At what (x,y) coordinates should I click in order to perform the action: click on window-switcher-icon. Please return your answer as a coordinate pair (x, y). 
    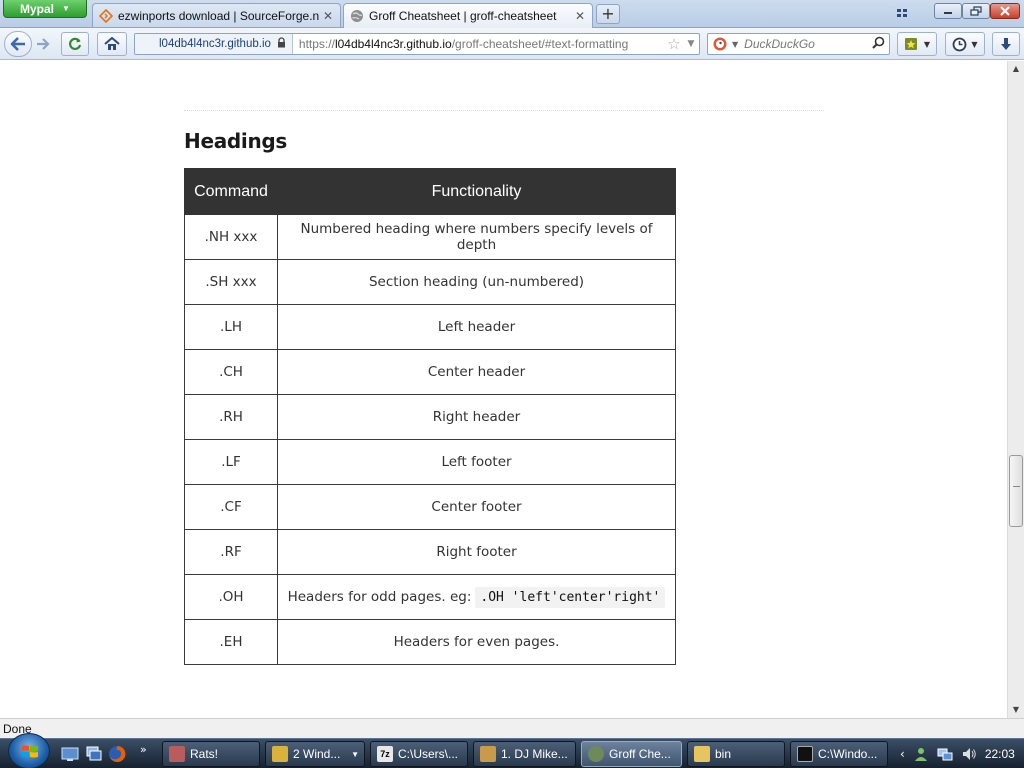
    Looking at the image, I should click on (94, 754).